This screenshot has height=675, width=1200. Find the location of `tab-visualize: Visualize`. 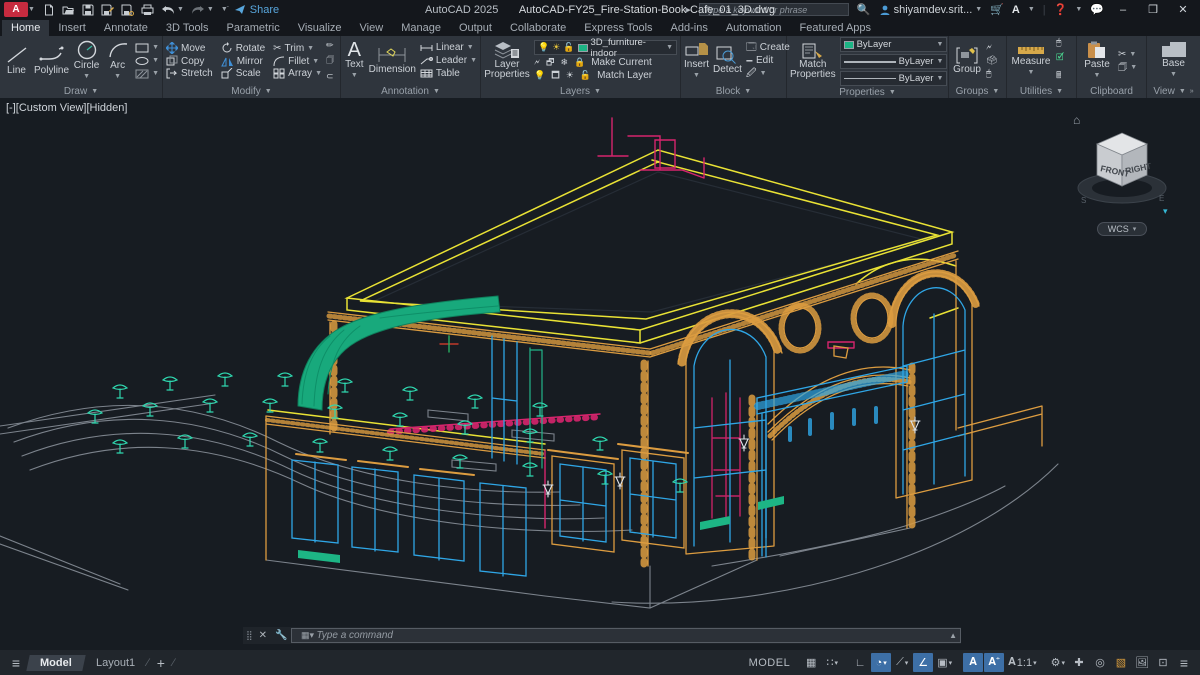

tab-visualize: Visualize is located at coordinates (320, 28).